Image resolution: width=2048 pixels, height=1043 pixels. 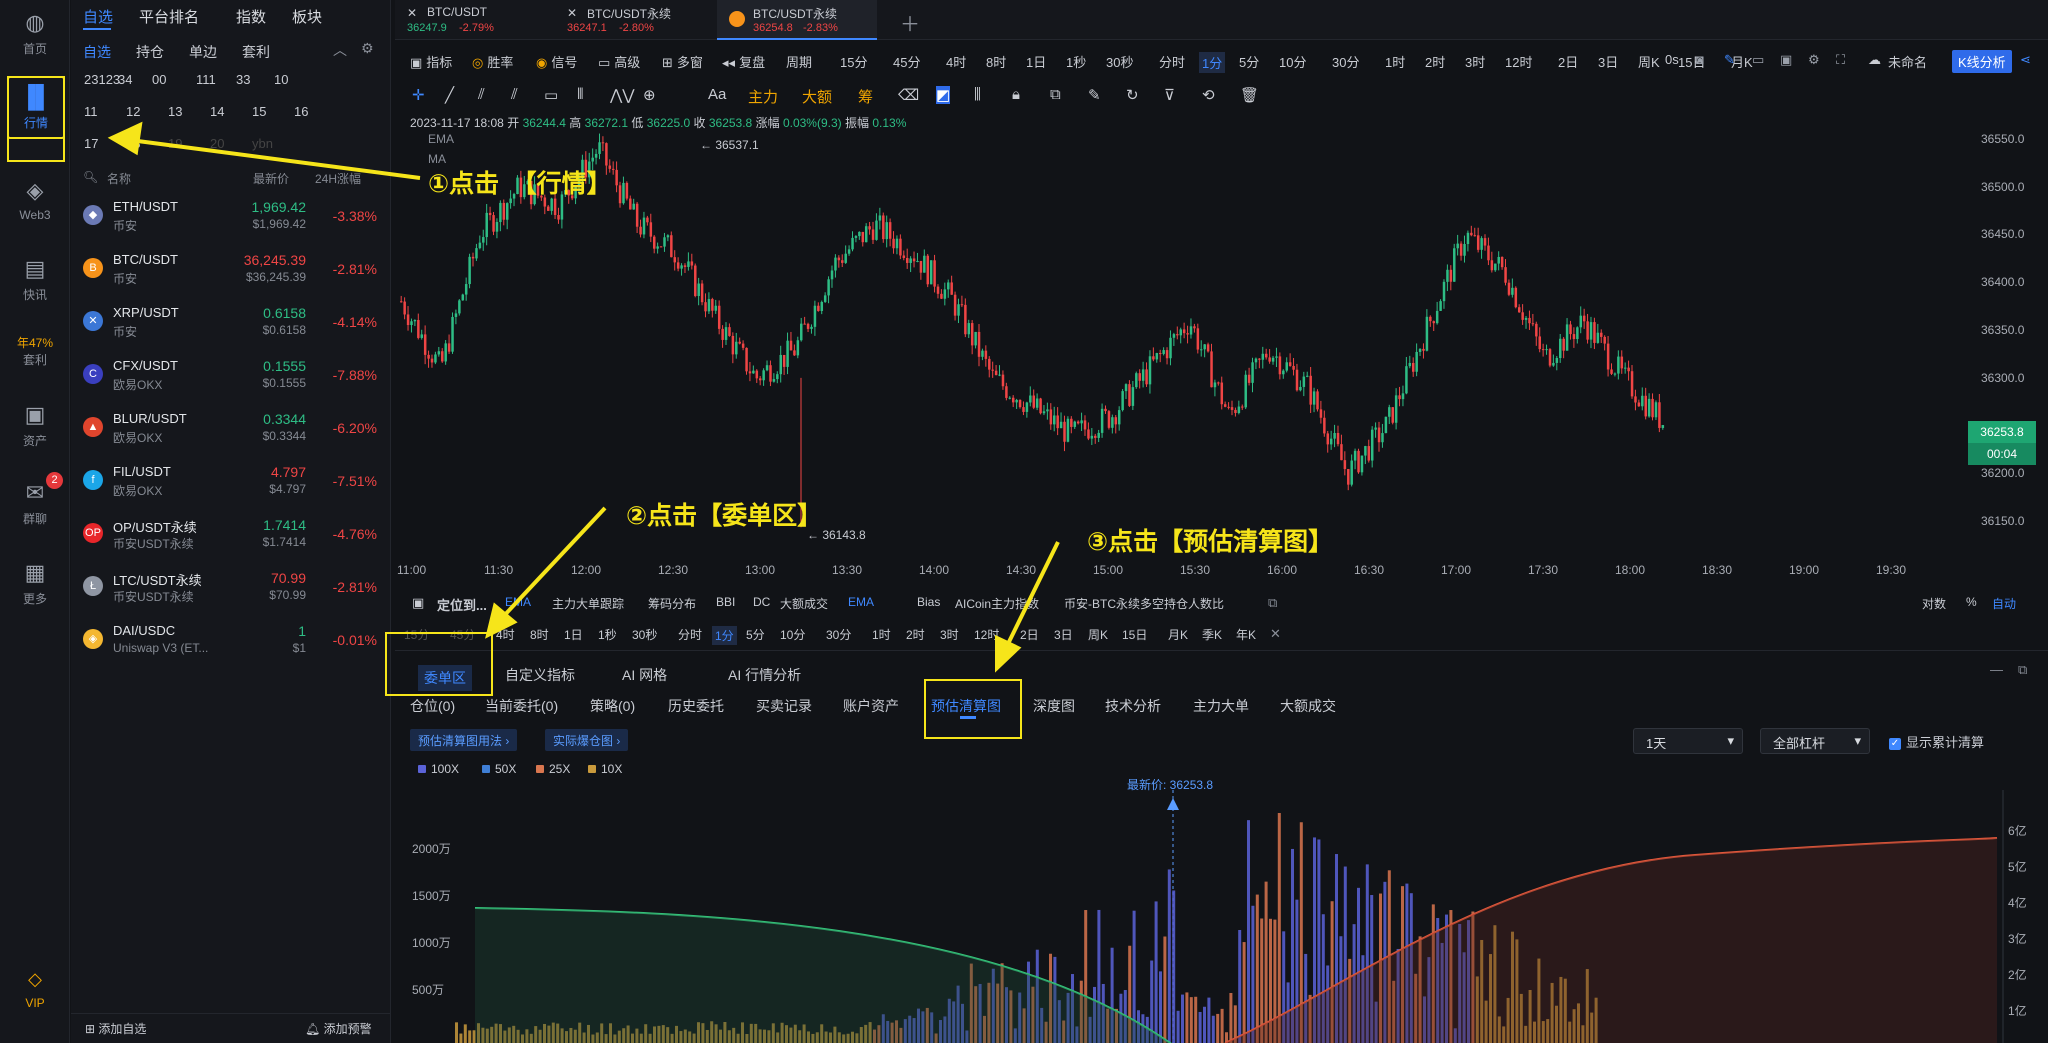 What do you see at coordinates (1132, 95) in the screenshot?
I see `brush-icon: ↻` at bounding box center [1132, 95].